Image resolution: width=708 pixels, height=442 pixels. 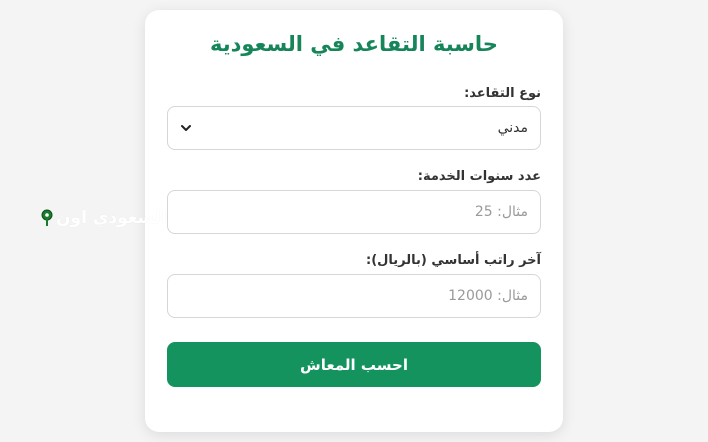 What do you see at coordinates (488, 296) in the screenshot?
I see `salary-placeholder: مثال: 12000` at bounding box center [488, 296].